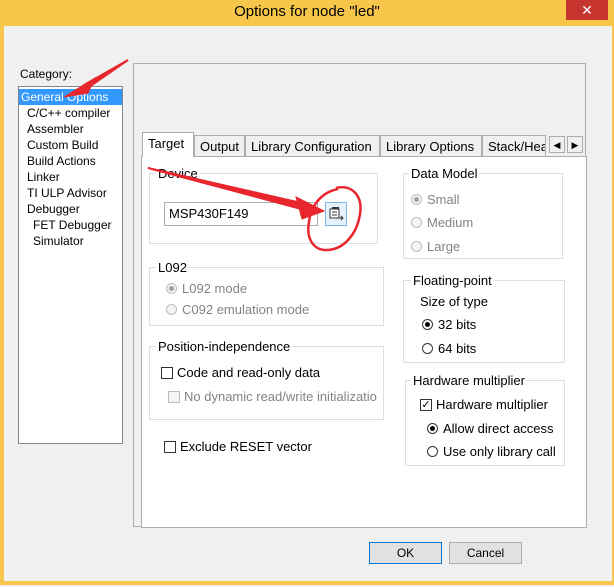 The height and width of the screenshot is (587, 614). Describe the element at coordinates (575, 144) in the screenshot. I see `tab-scroll-right-button: ▶` at that location.